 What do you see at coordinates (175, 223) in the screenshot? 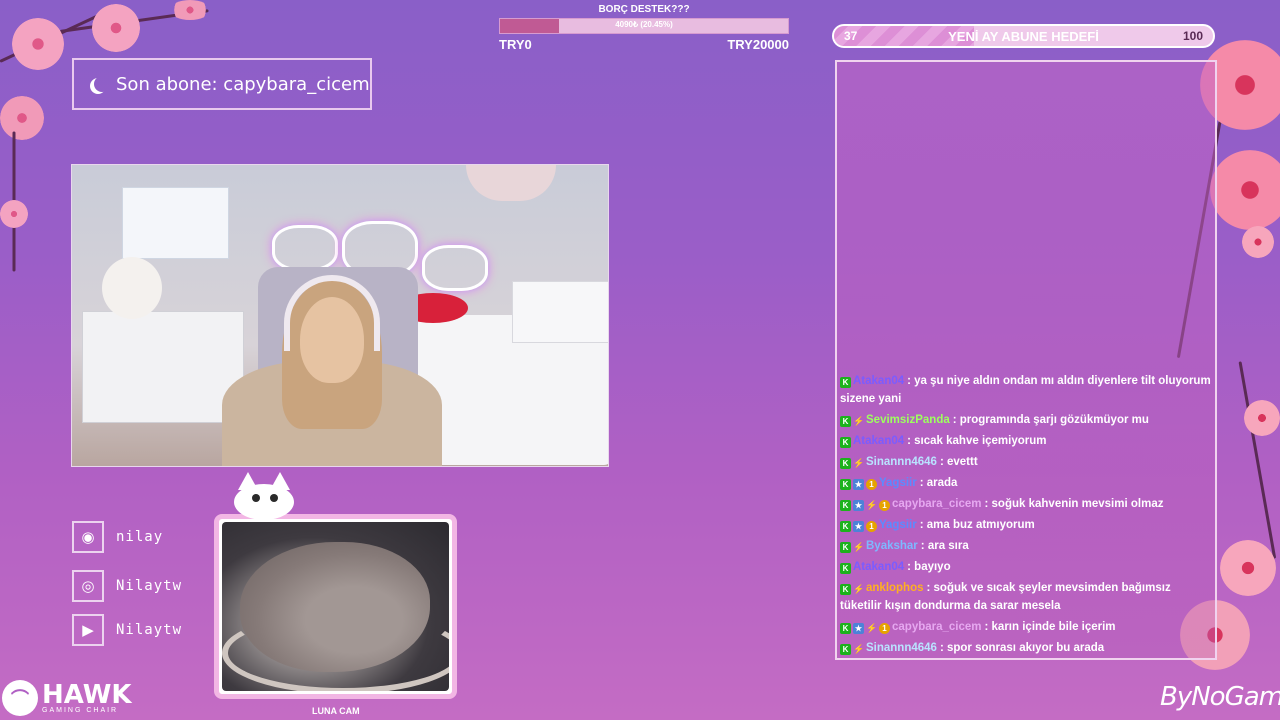
I see `wall-pegboard` at bounding box center [175, 223].